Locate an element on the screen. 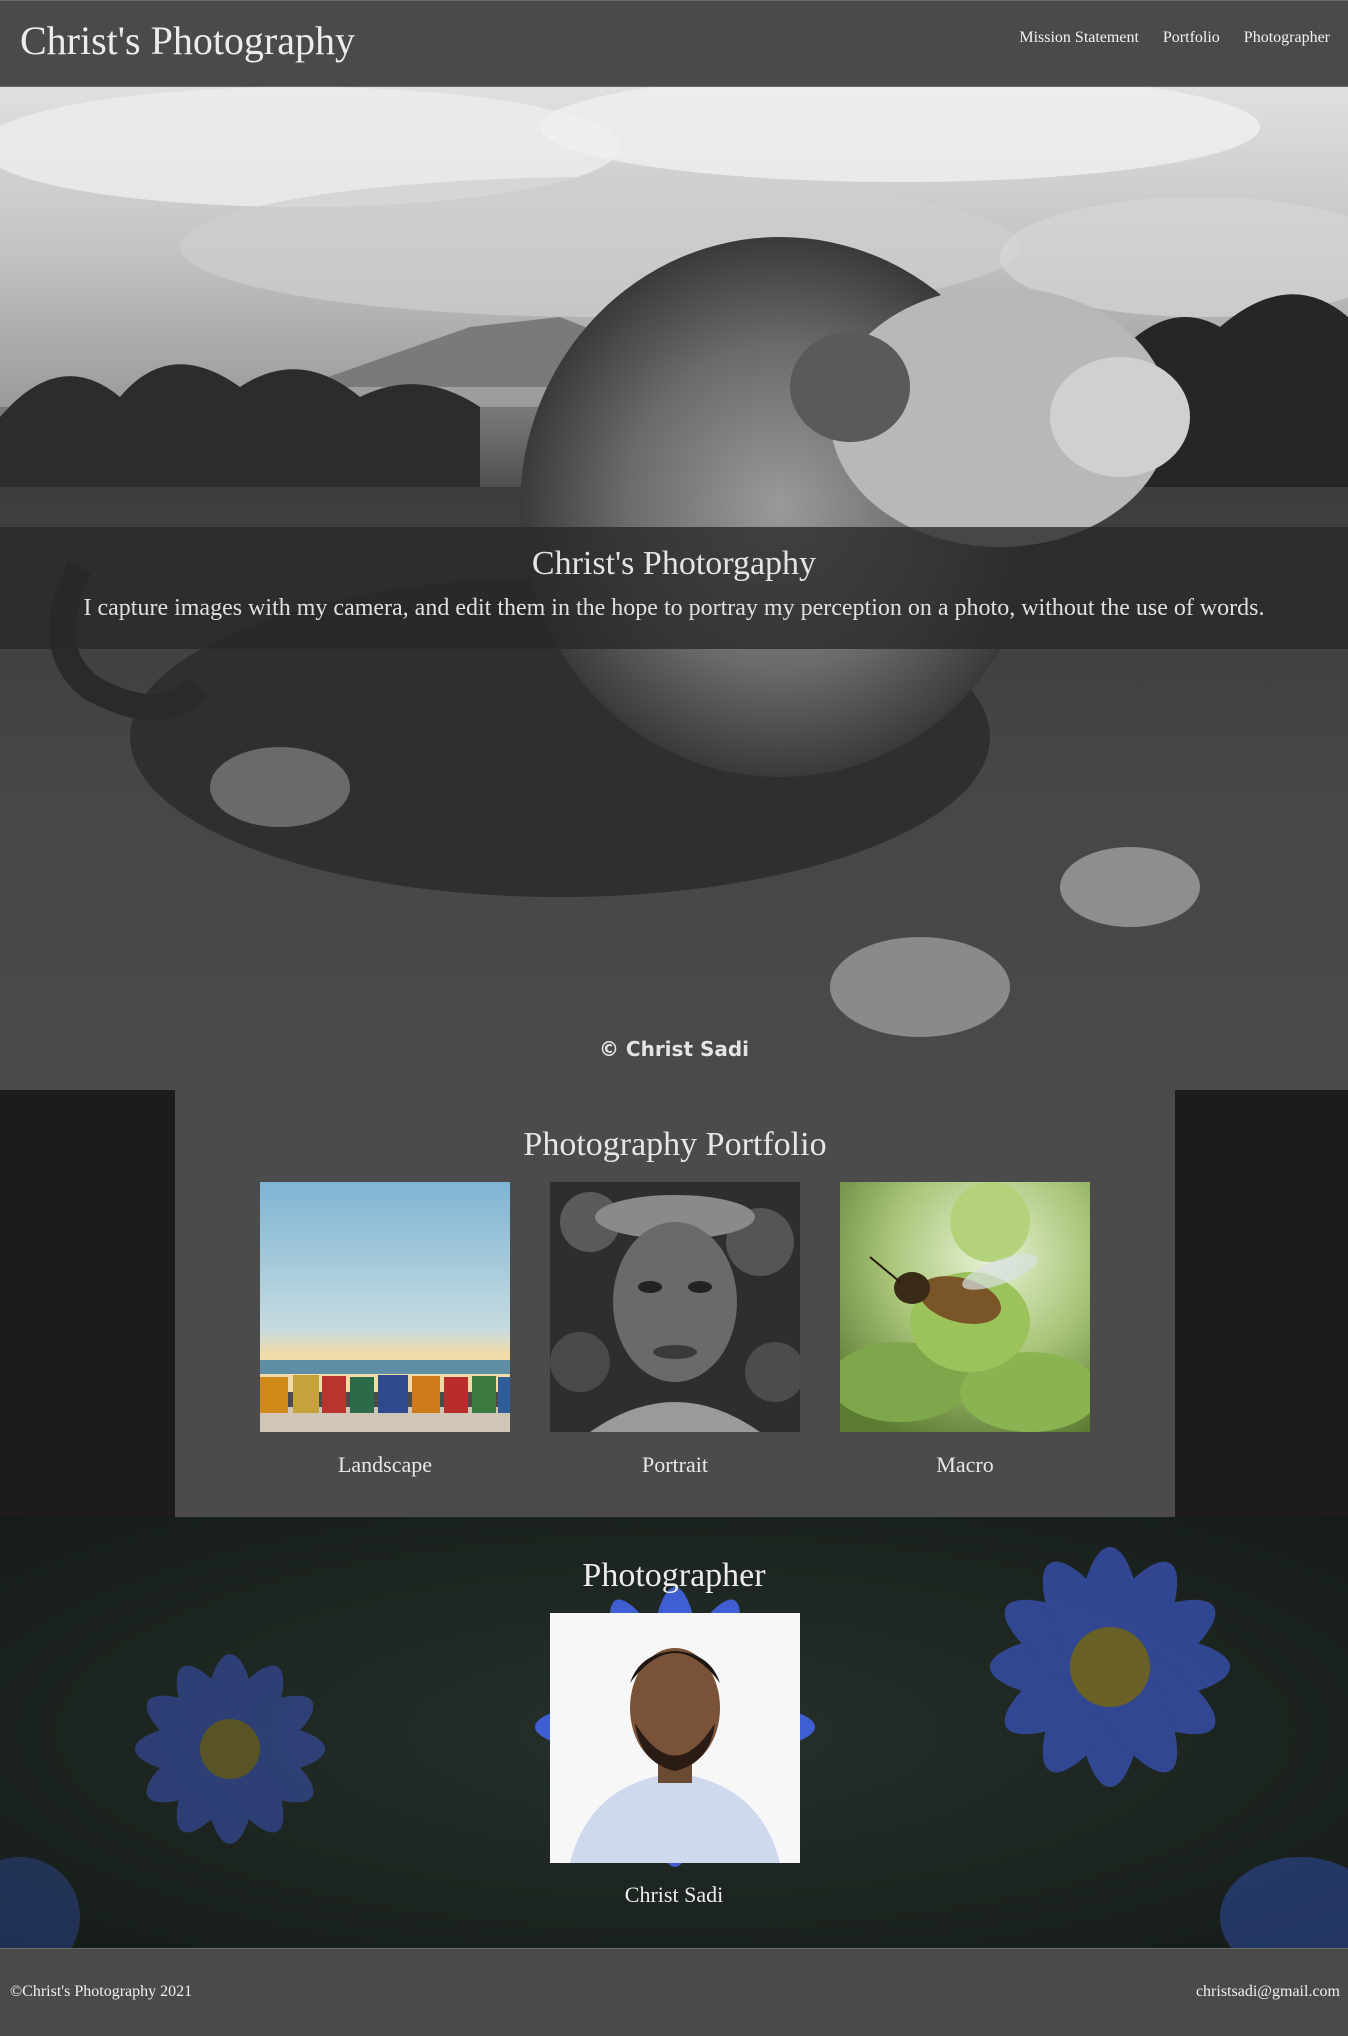 This screenshot has width=1348, height=2036. nav-portfolio: Portfolio is located at coordinates (1191, 38).